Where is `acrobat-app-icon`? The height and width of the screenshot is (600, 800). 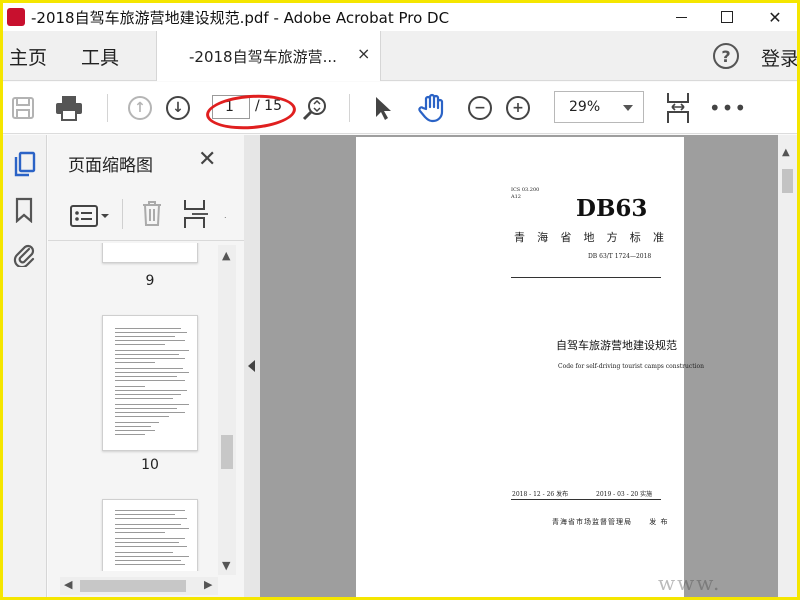 acrobat-app-icon is located at coordinates (16, 17).